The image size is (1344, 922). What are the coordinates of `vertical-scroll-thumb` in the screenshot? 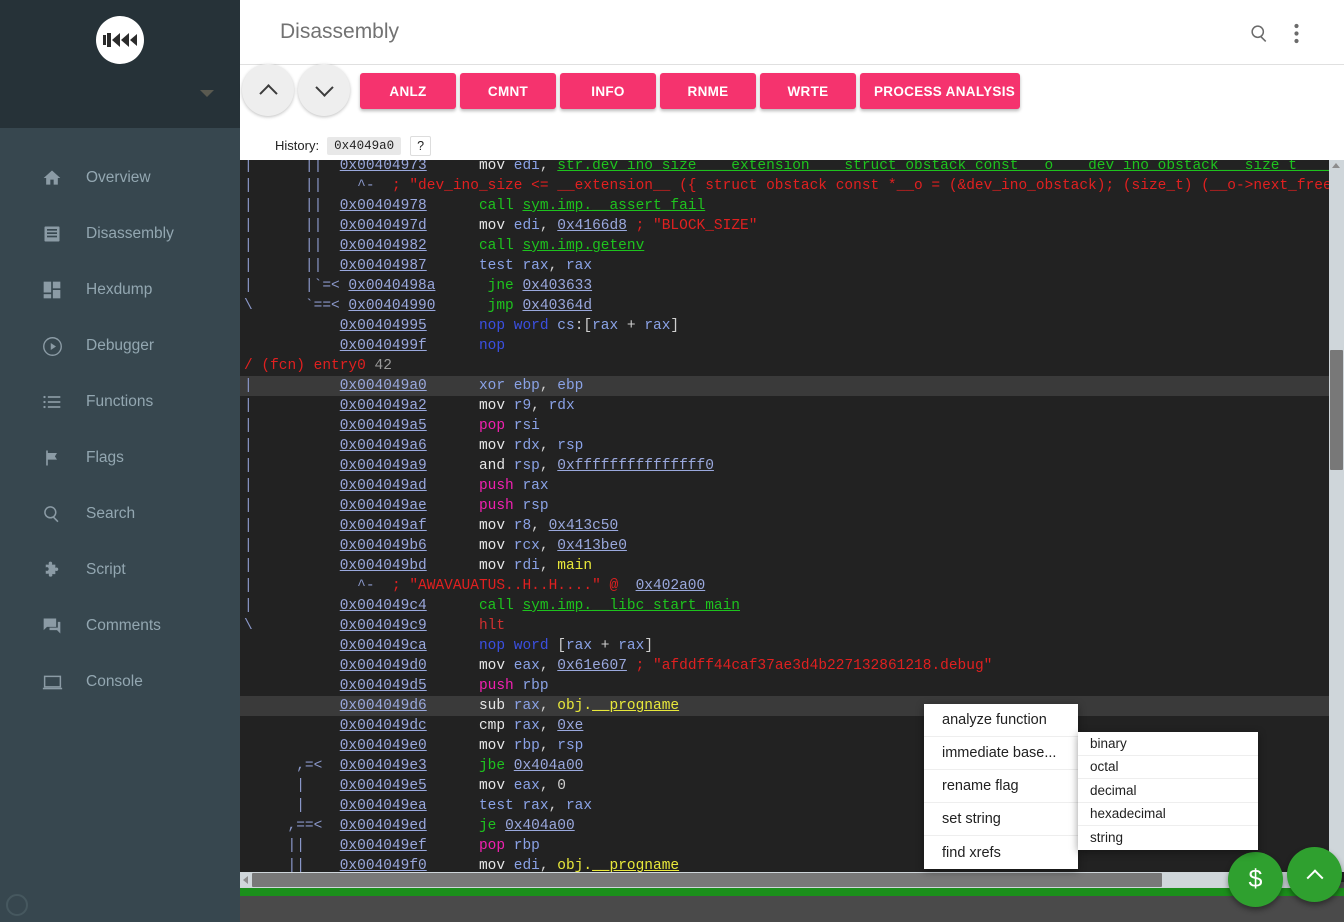 It's located at (1336, 410).